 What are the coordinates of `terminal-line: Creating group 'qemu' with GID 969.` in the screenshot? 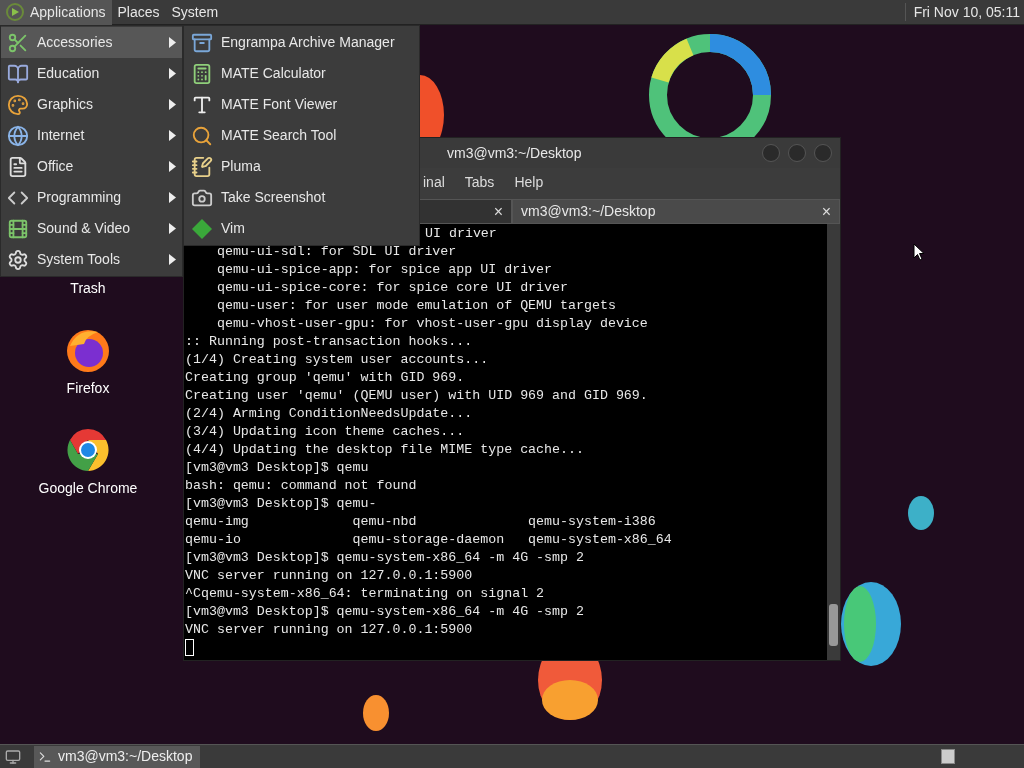 It's located at (325, 378).